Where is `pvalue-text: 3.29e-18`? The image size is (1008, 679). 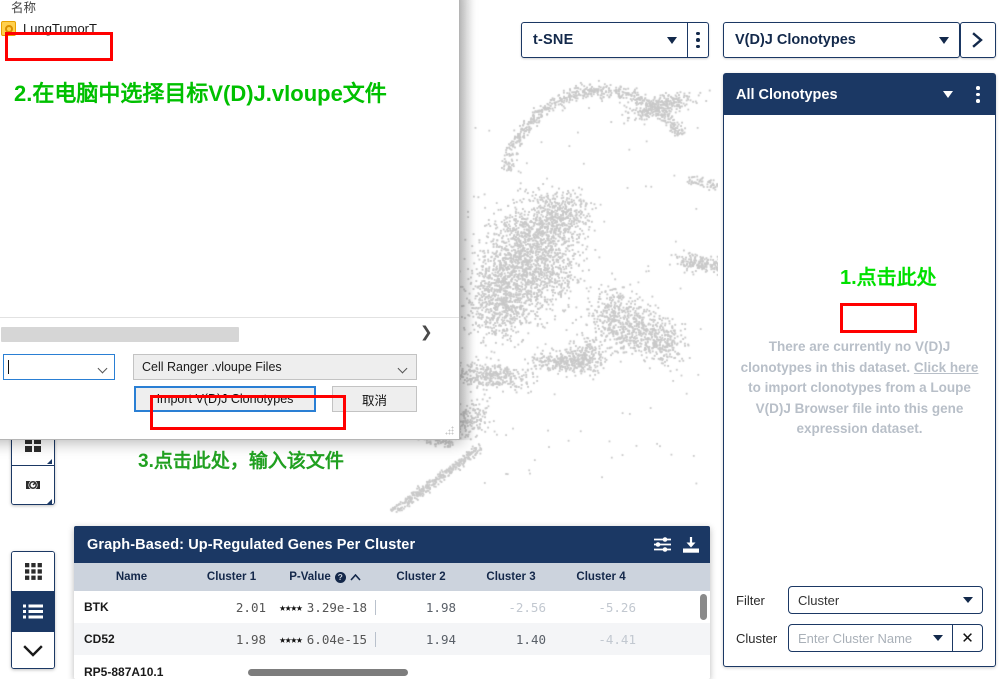
pvalue-text: 3.29e-18 is located at coordinates (336, 607).